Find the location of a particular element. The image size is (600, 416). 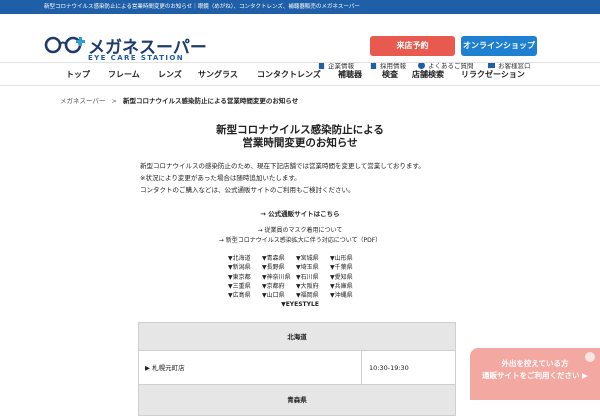

page-title: 新型コロナウイルス感染防止による 営業時間変更のお知らせ is located at coordinates (300, 137).